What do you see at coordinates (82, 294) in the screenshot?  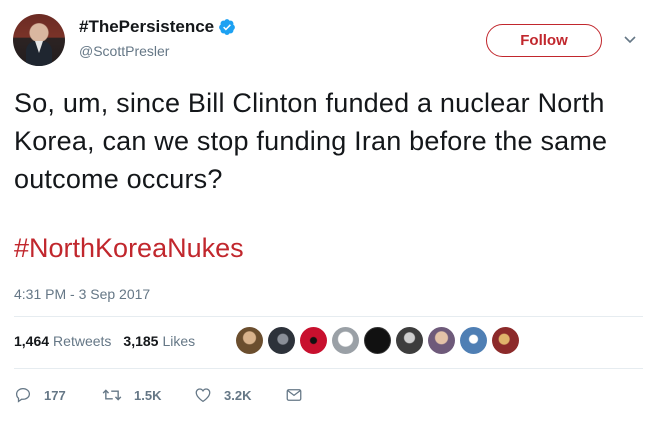 I see `tweet-timestamp: 4:31 PM - 3 Sep 2017` at bounding box center [82, 294].